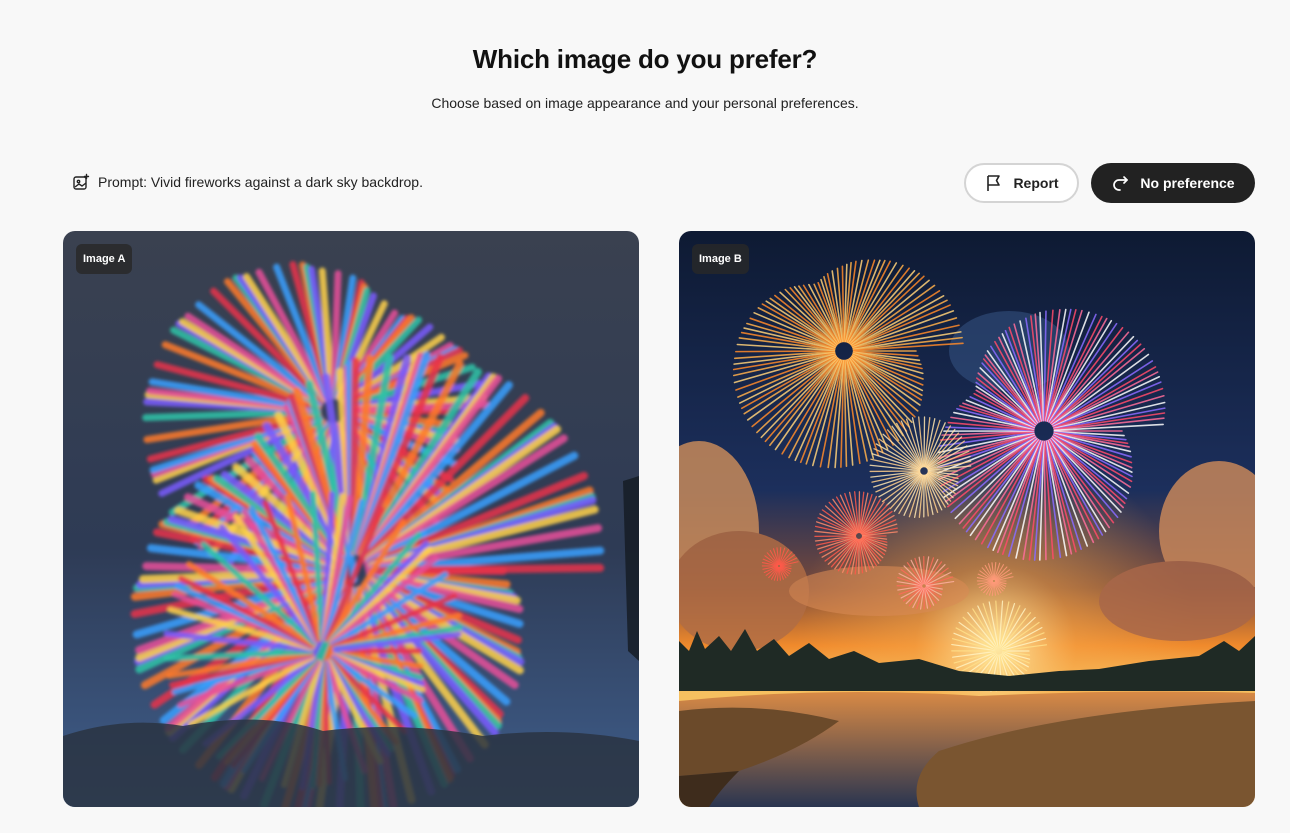  I want to click on report-label: Report, so click(1036, 183).